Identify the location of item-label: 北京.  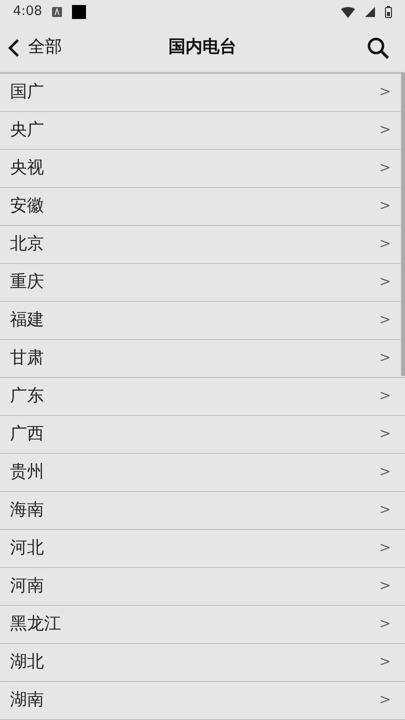
(27, 244).